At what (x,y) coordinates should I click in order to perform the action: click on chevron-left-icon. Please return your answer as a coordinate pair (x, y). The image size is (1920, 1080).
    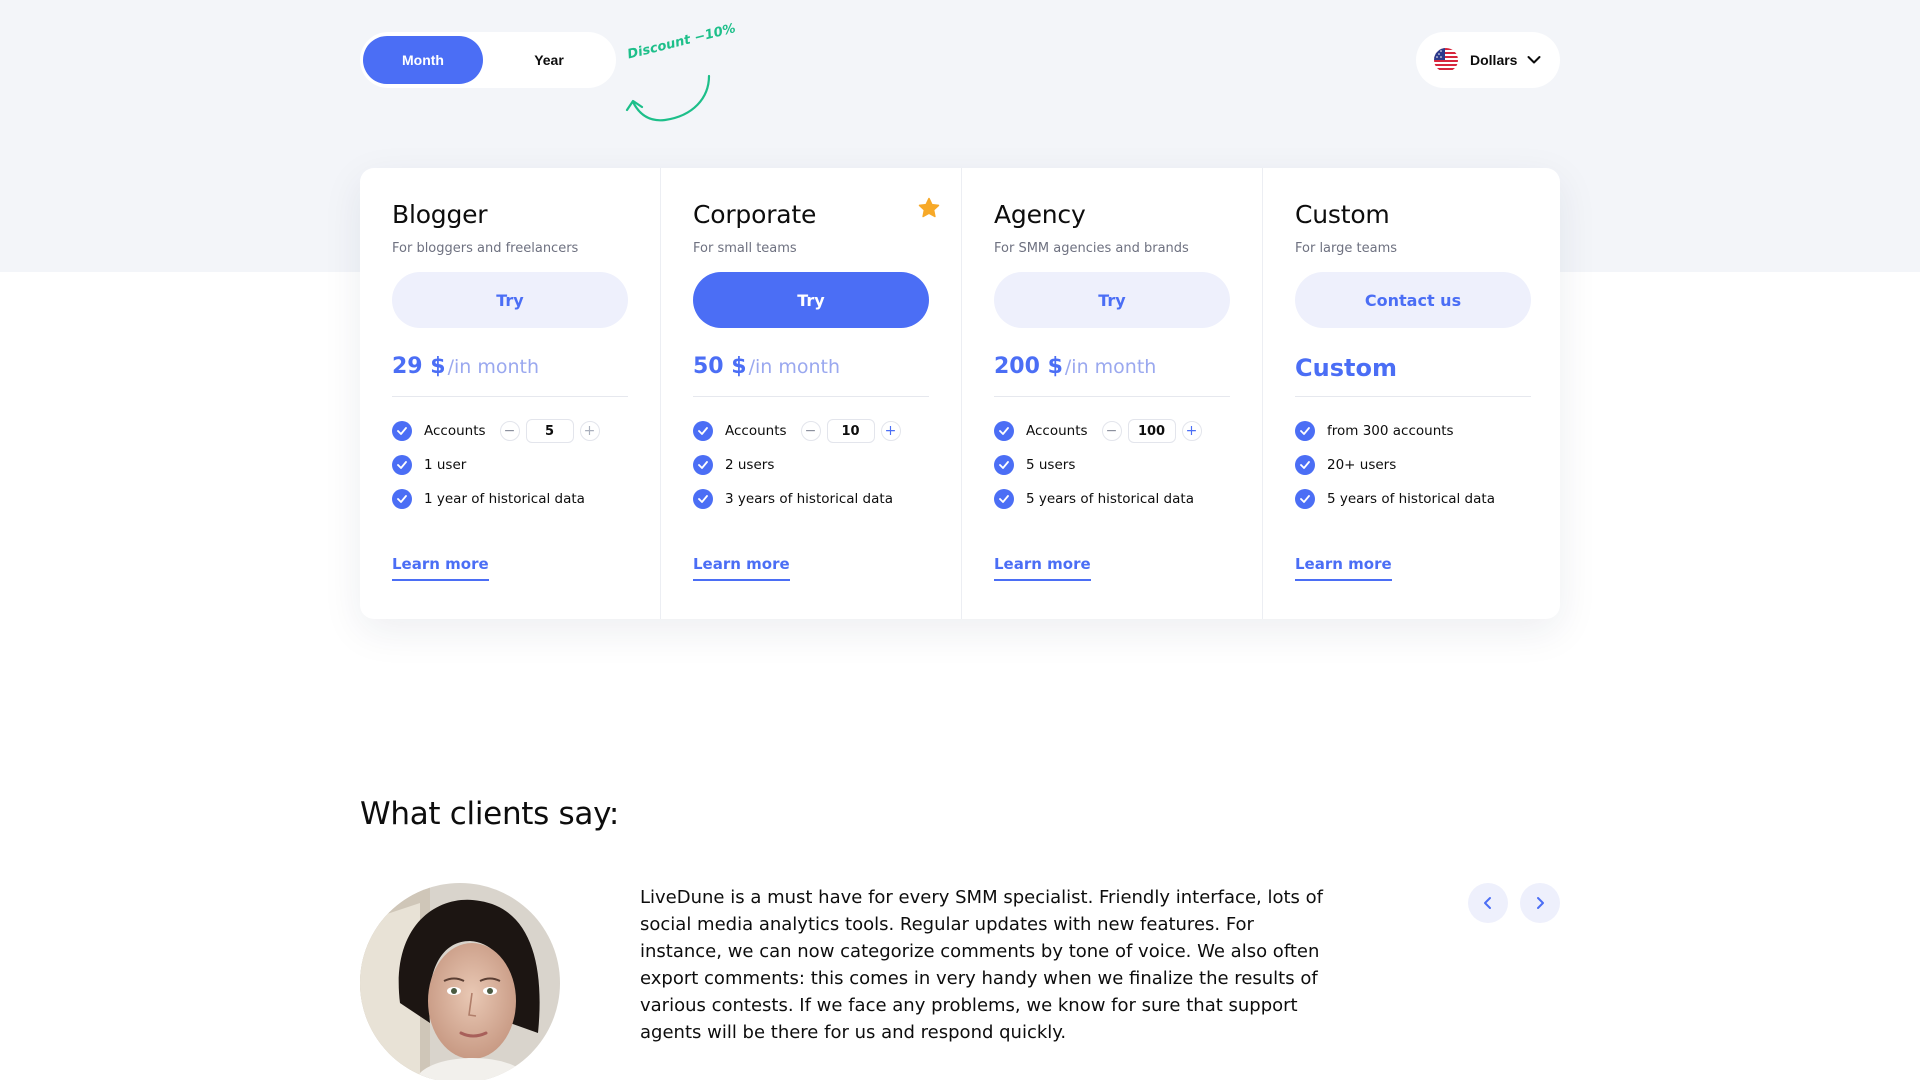
    Looking at the image, I should click on (1487, 903).